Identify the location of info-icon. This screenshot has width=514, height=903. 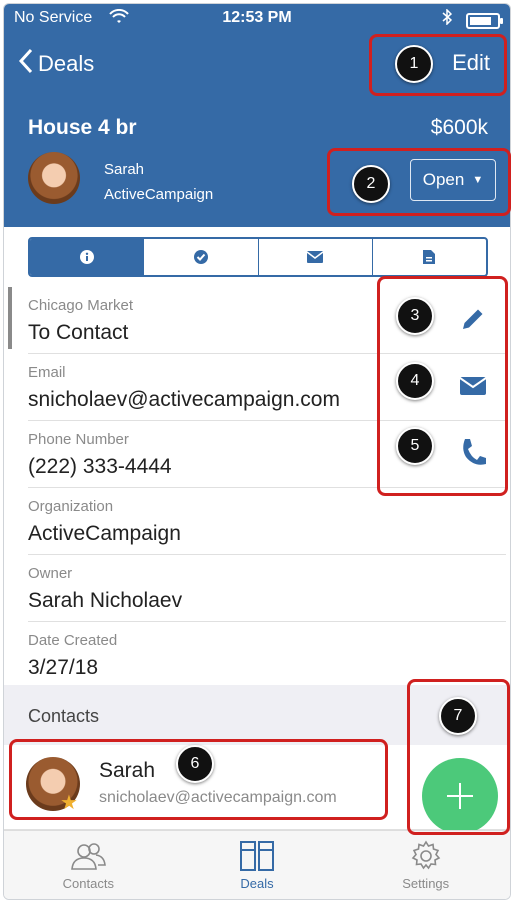
(86, 257).